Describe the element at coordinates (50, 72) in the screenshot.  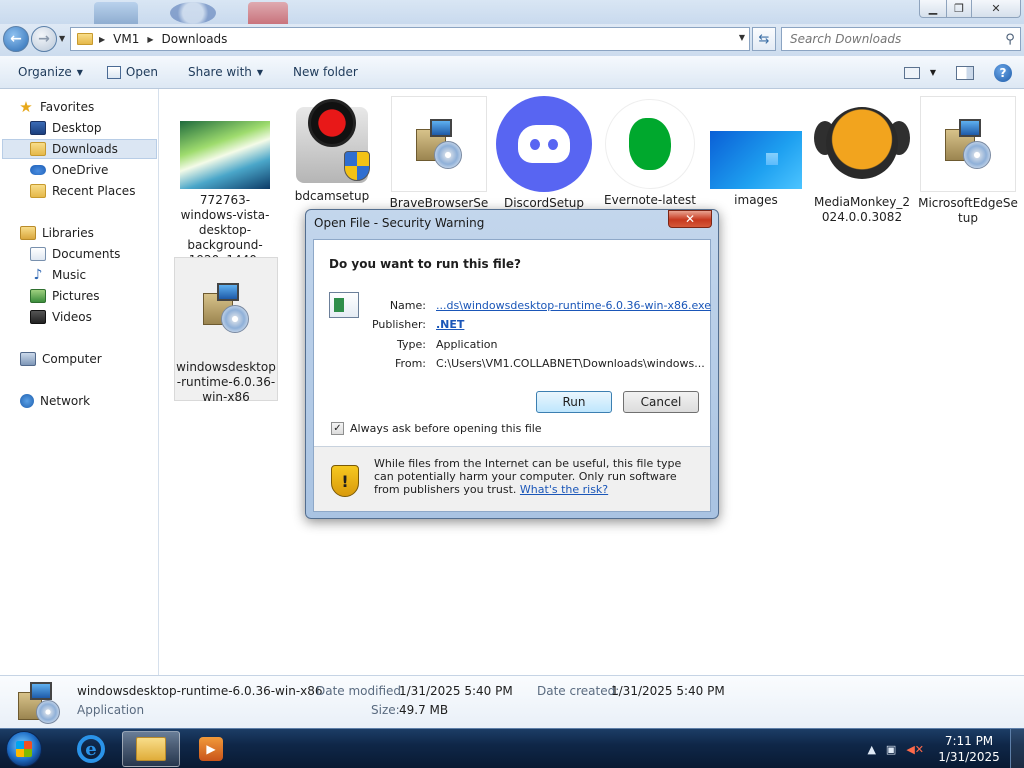
I see `organize-menu: Organize ▼` at that location.